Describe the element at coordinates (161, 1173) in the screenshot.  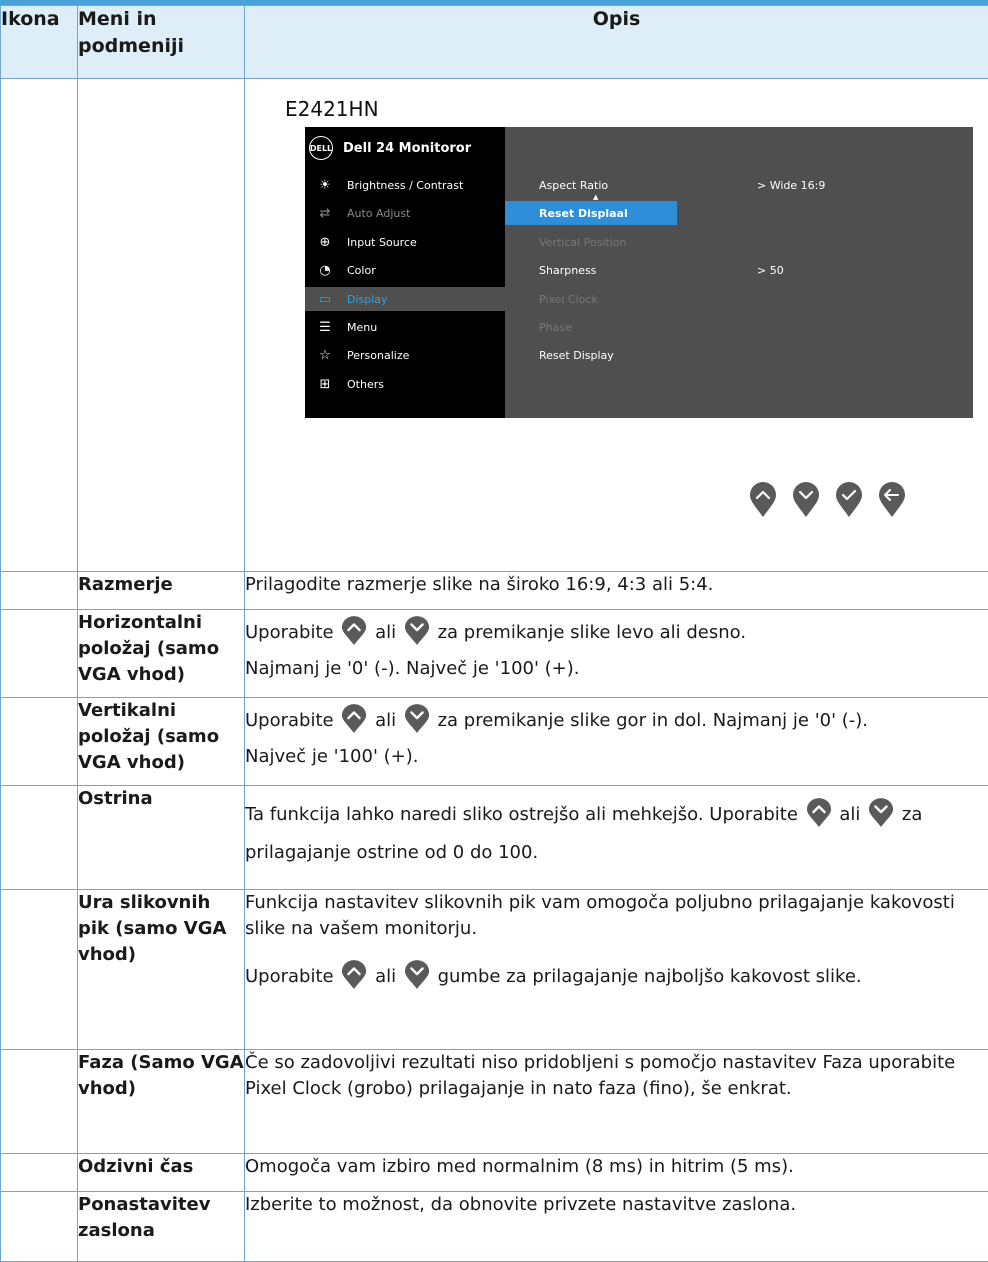
I see `row-name-odzivni-cas: Odzivni čas` at that location.